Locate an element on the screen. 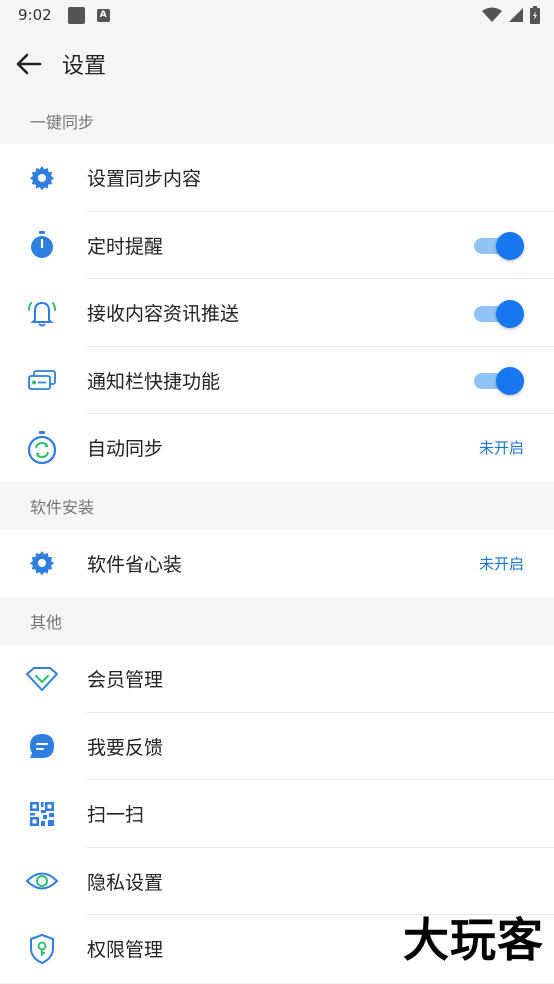 Image resolution: width=554 pixels, height=984 pixels. keyboard-notification-icon: A is located at coordinates (103, 15).